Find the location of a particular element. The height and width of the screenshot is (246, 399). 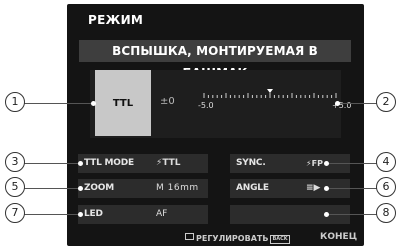

callout-8: 8 is located at coordinates (386, 213).